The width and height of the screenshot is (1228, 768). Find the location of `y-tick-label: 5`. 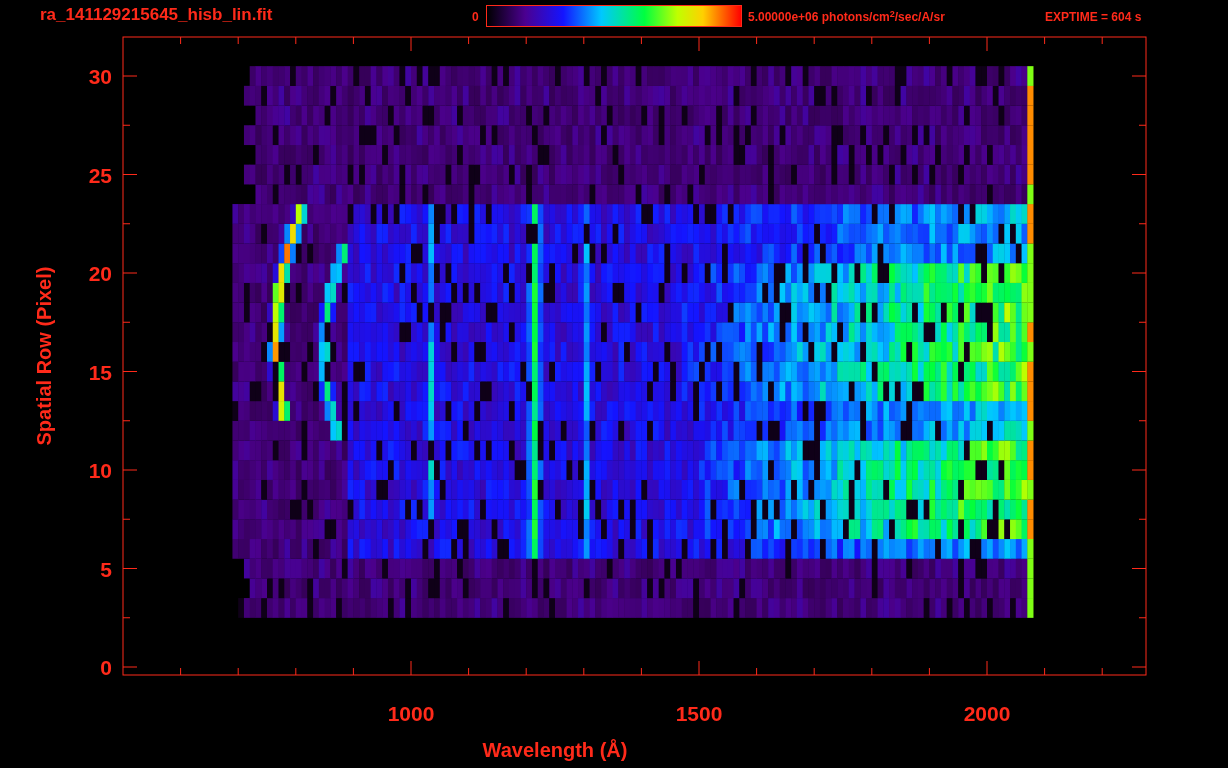

y-tick-label: 5 is located at coordinates (106, 569).